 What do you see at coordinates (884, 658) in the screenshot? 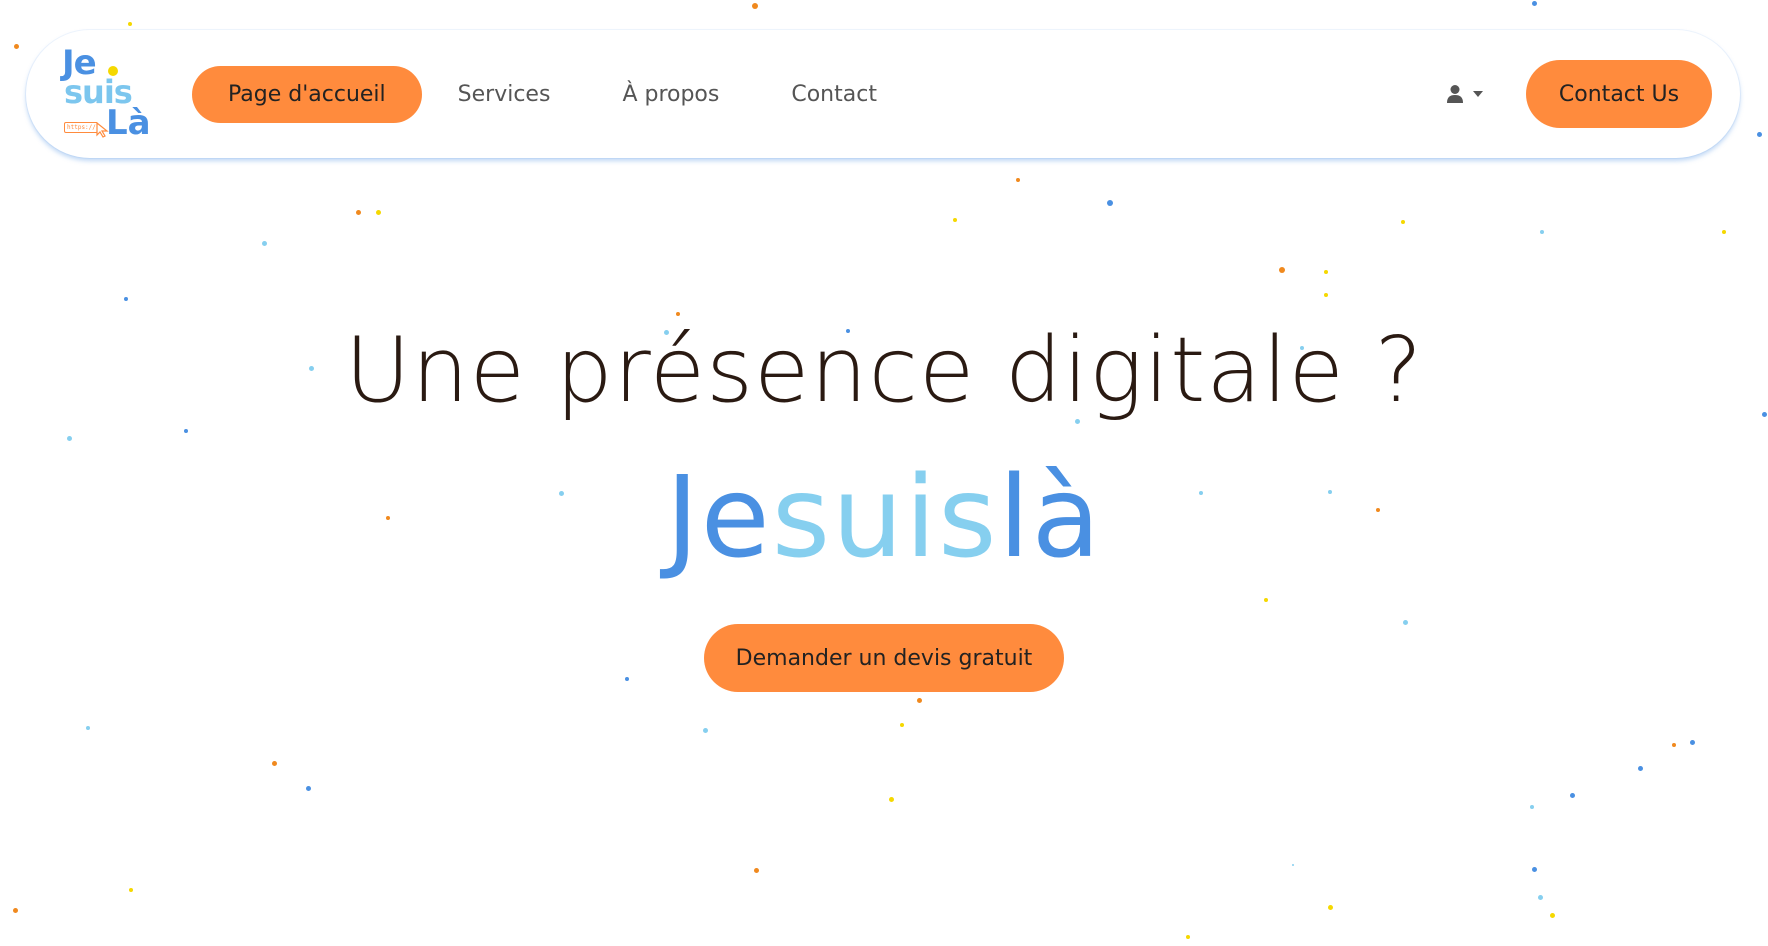
I see `quote-request-button: Demander un devis gratuit` at bounding box center [884, 658].